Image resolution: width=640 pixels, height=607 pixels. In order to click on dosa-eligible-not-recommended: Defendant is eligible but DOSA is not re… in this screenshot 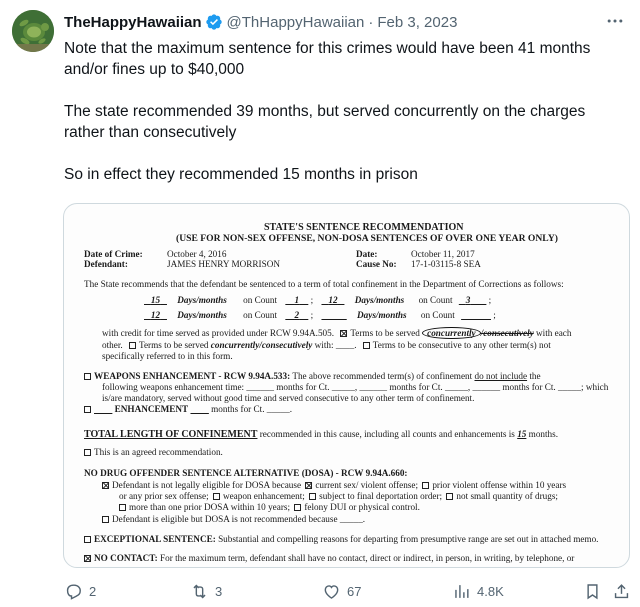, I will do `click(239, 519)`.